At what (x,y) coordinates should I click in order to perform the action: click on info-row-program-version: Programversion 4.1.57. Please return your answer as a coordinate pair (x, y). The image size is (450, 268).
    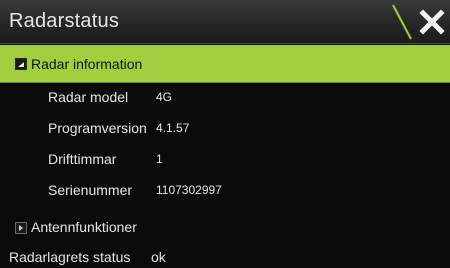
    Looking at the image, I should click on (225, 128).